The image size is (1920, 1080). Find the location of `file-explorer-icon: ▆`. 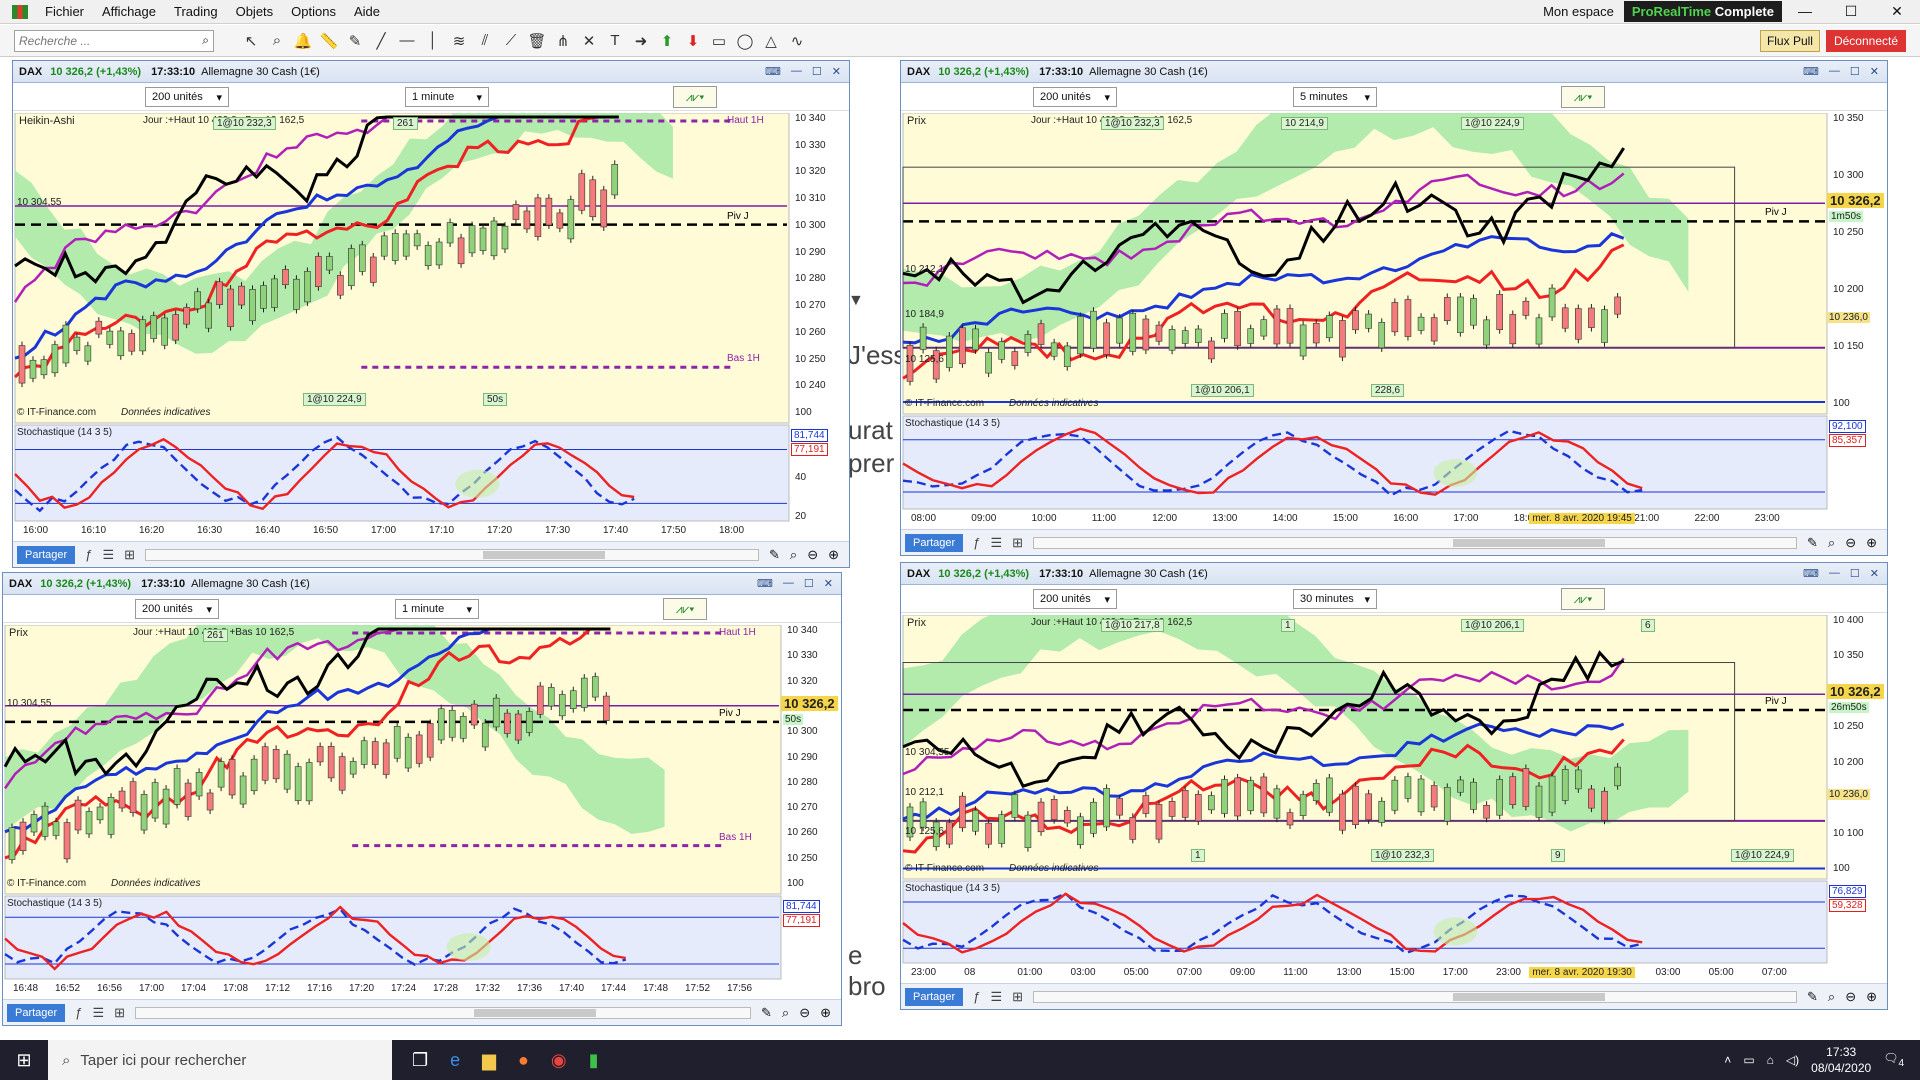

file-explorer-icon: ▆ is located at coordinates (489, 1060).